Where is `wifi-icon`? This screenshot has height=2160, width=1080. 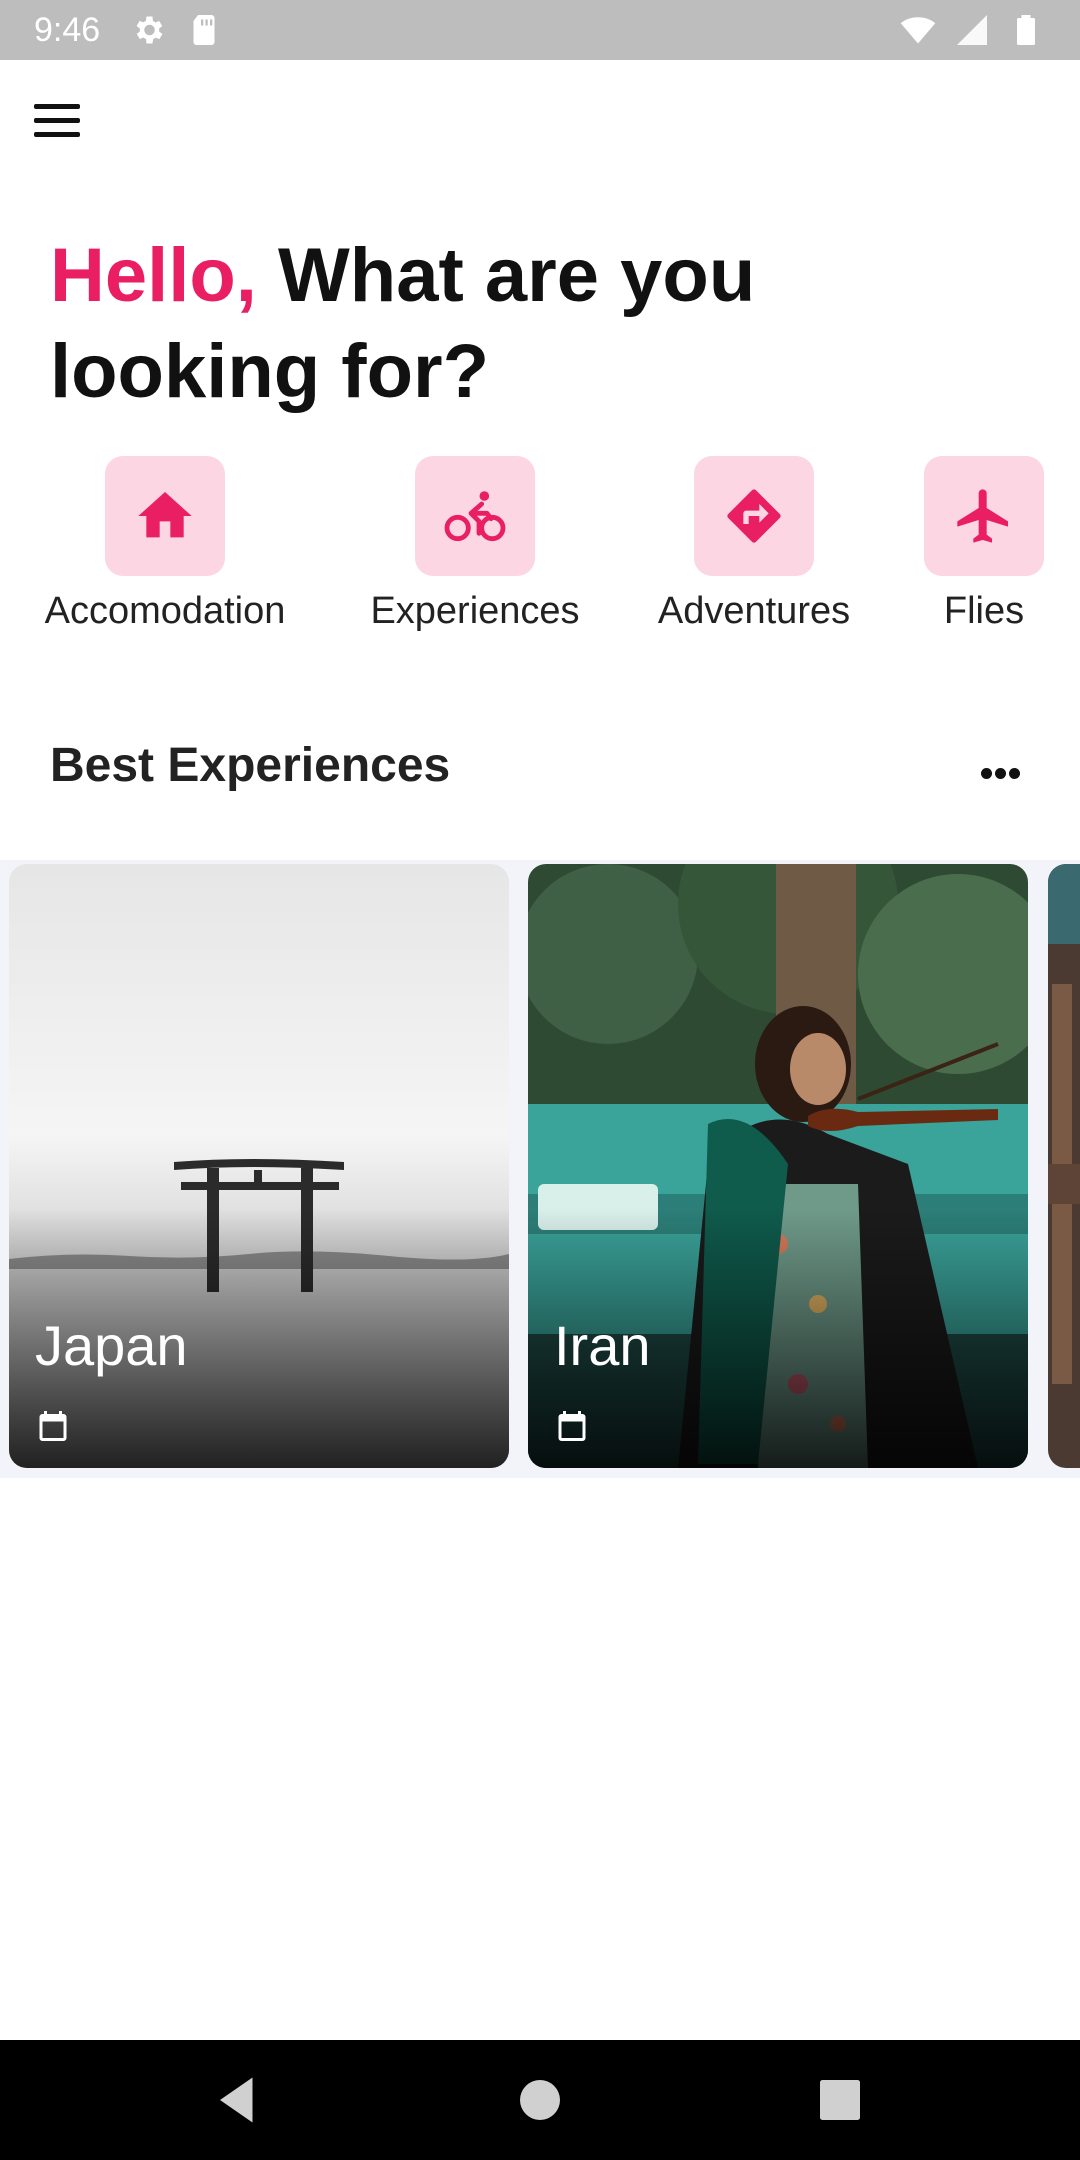
wifi-icon is located at coordinates (918, 30).